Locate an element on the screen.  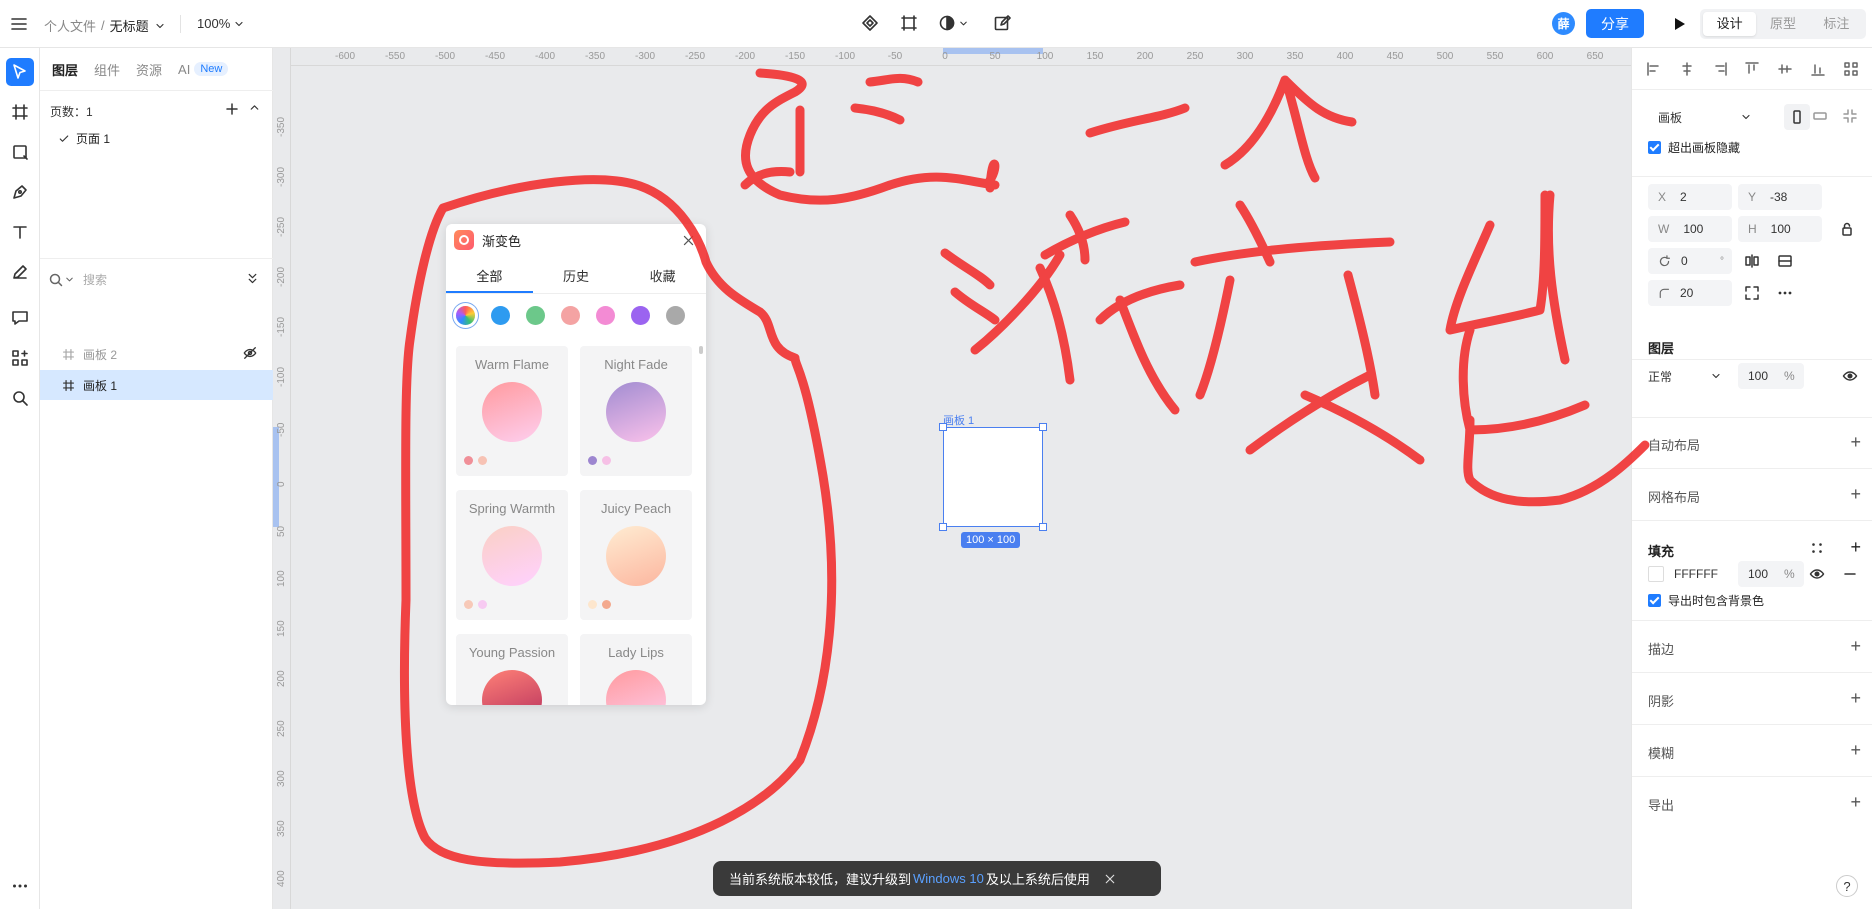
tab-all: 全部 is located at coordinates (489, 278).